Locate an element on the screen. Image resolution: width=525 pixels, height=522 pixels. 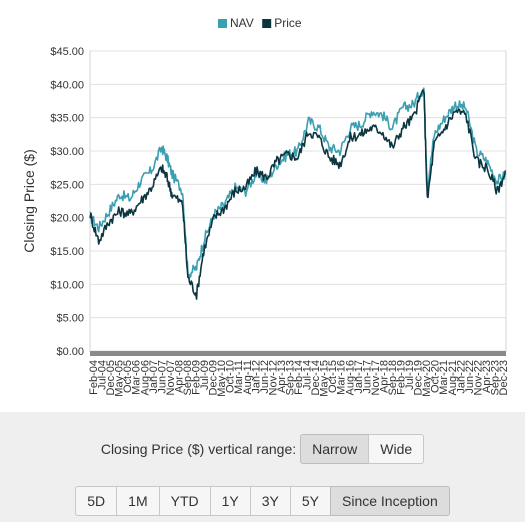
period-row: 5D 1M YTD 1Y 3Y 5Y Since Inception is located at coordinates (262, 501).